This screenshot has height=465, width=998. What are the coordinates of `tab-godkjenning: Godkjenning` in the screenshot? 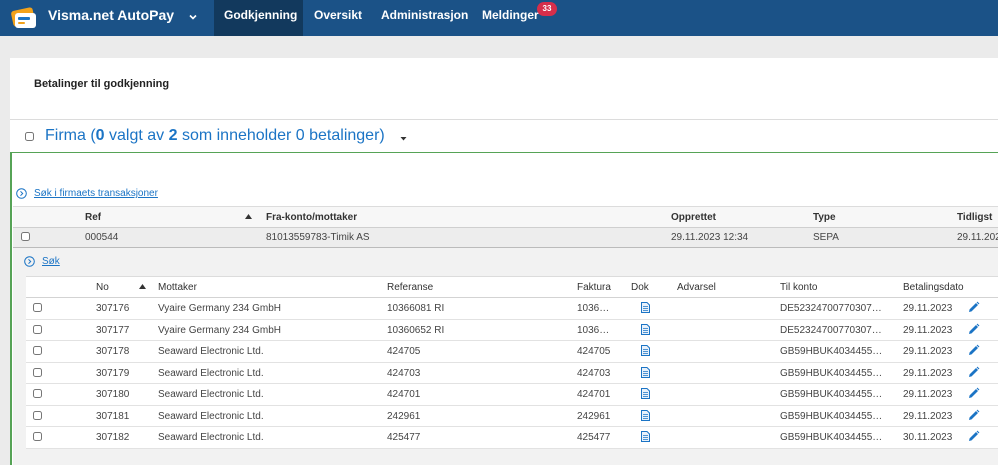 It's located at (258, 18).